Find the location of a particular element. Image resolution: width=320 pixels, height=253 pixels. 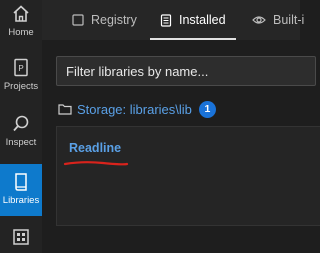

storage-label: Storage: libraries\lib is located at coordinates (134, 109).